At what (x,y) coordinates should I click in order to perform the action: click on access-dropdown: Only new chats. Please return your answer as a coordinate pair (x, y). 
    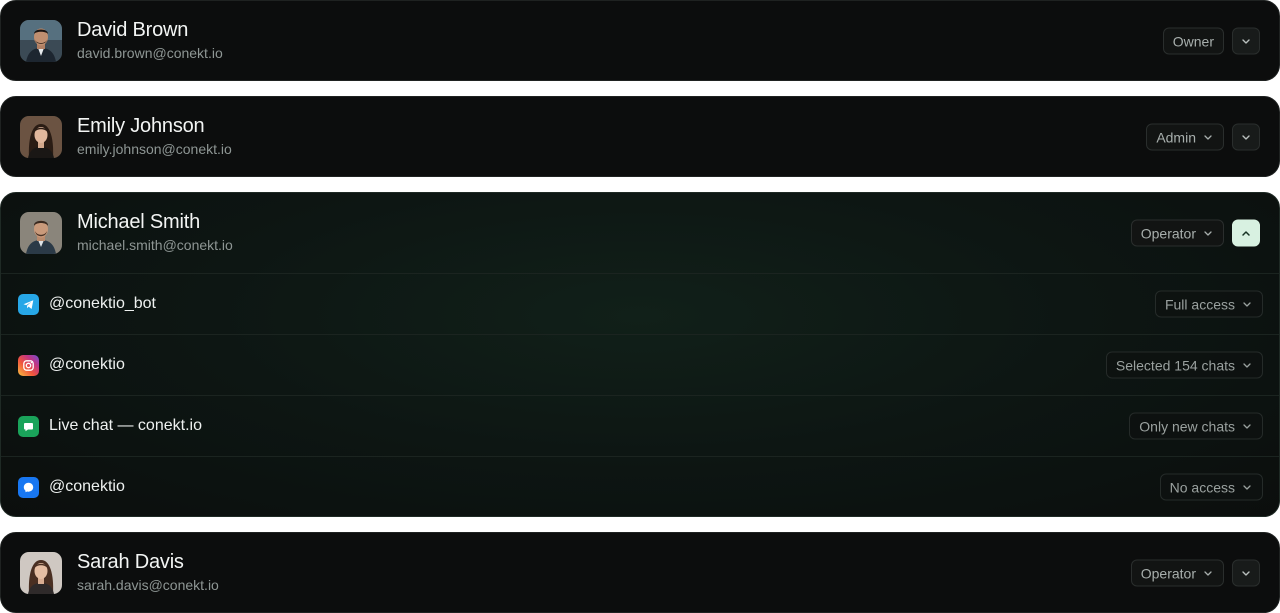
    Looking at the image, I should click on (1196, 426).